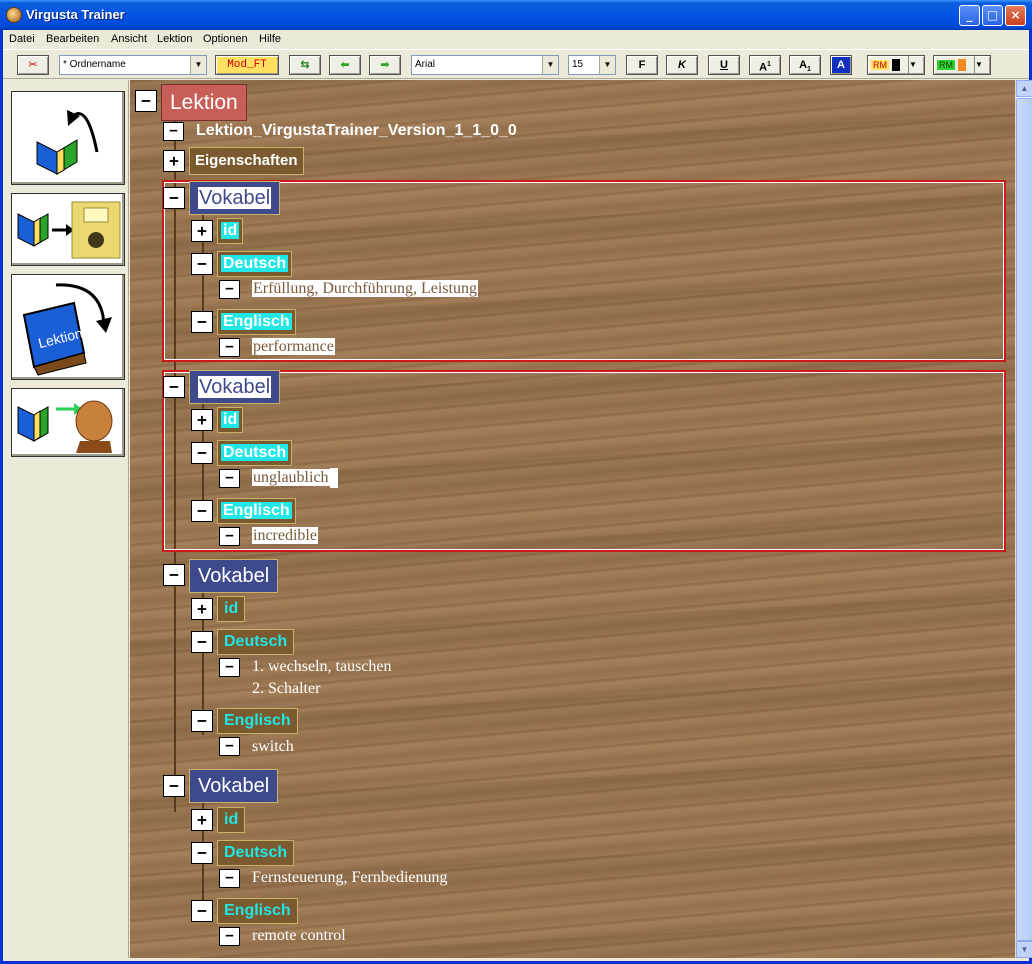 The image size is (1032, 964). I want to click on size-combo: 15 ▼, so click(592, 65).